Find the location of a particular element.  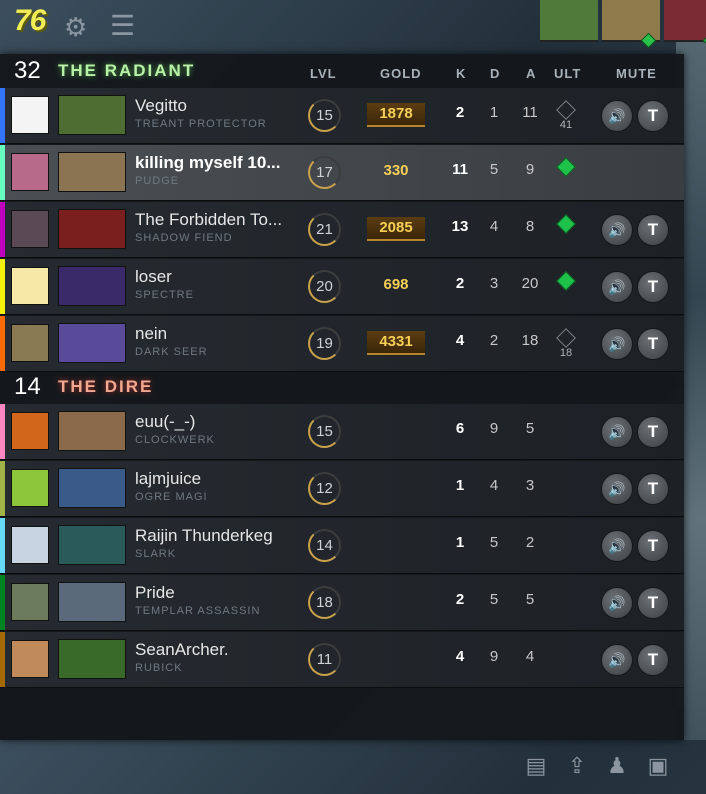

hero-name: DARK SEER is located at coordinates (171, 352).